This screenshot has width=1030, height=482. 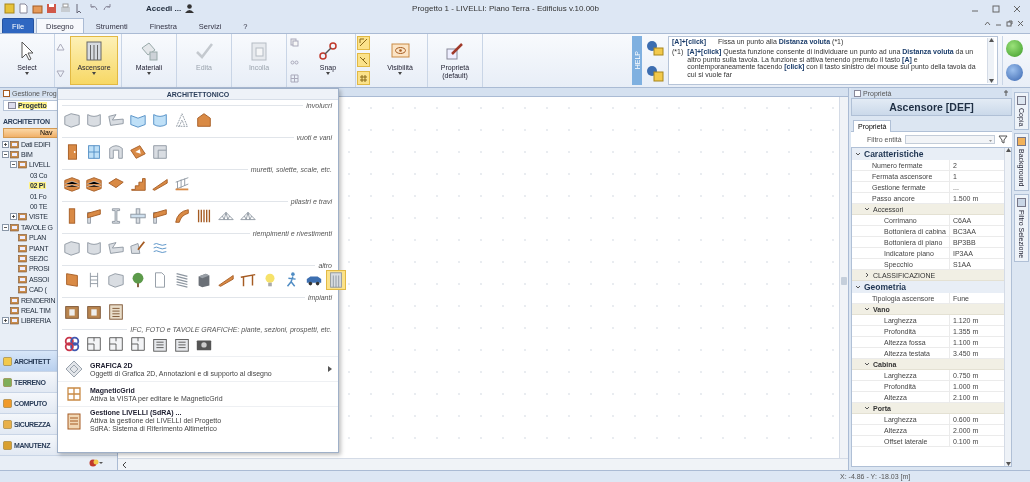 What do you see at coordinates (931, 107) in the screenshot?
I see `object-title: Ascensore [DEF]` at bounding box center [931, 107].